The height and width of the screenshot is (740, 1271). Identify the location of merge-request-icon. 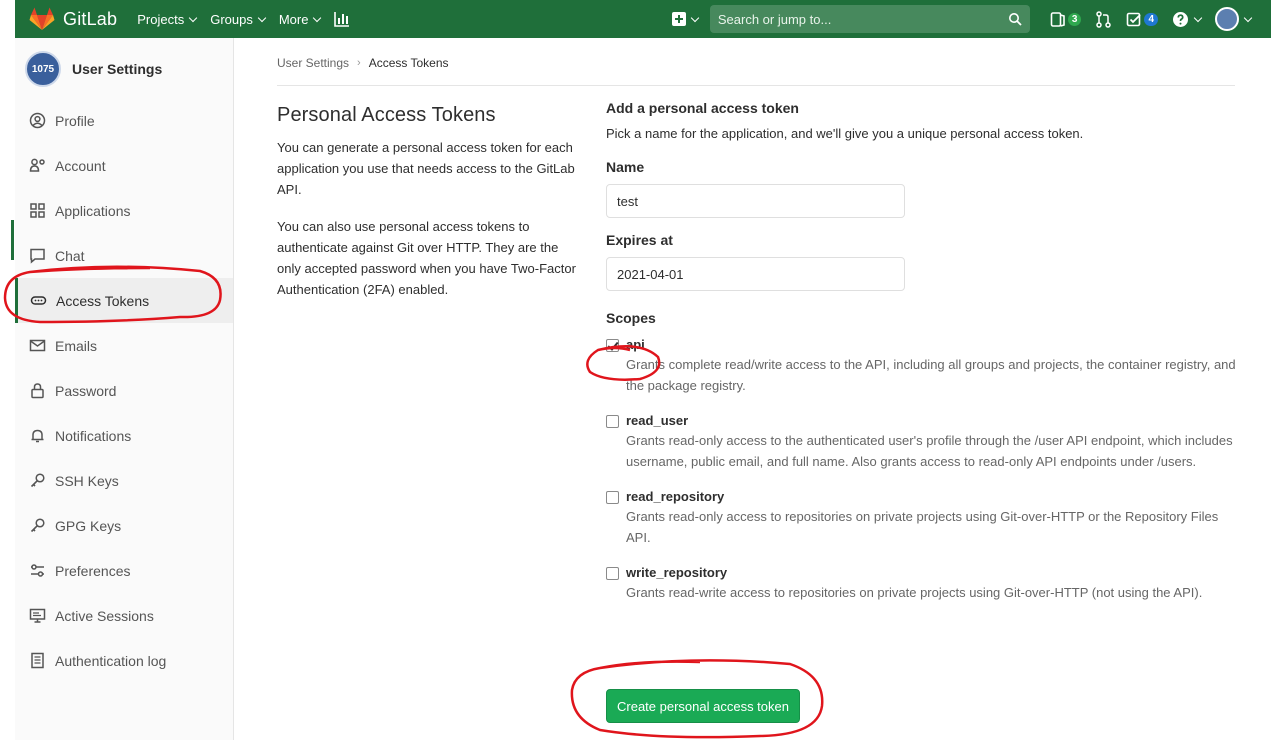
(1104, 19).